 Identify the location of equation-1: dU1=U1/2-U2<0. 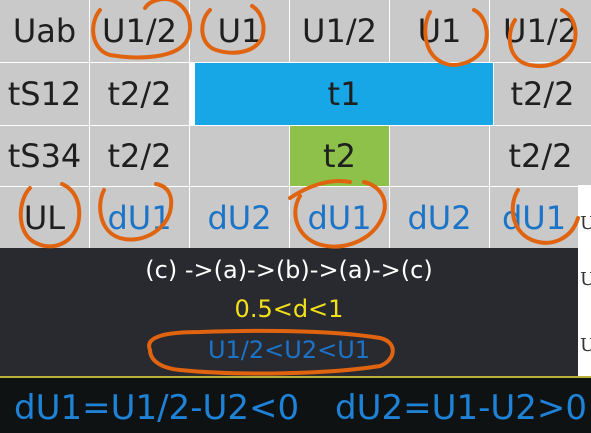
(157, 408).